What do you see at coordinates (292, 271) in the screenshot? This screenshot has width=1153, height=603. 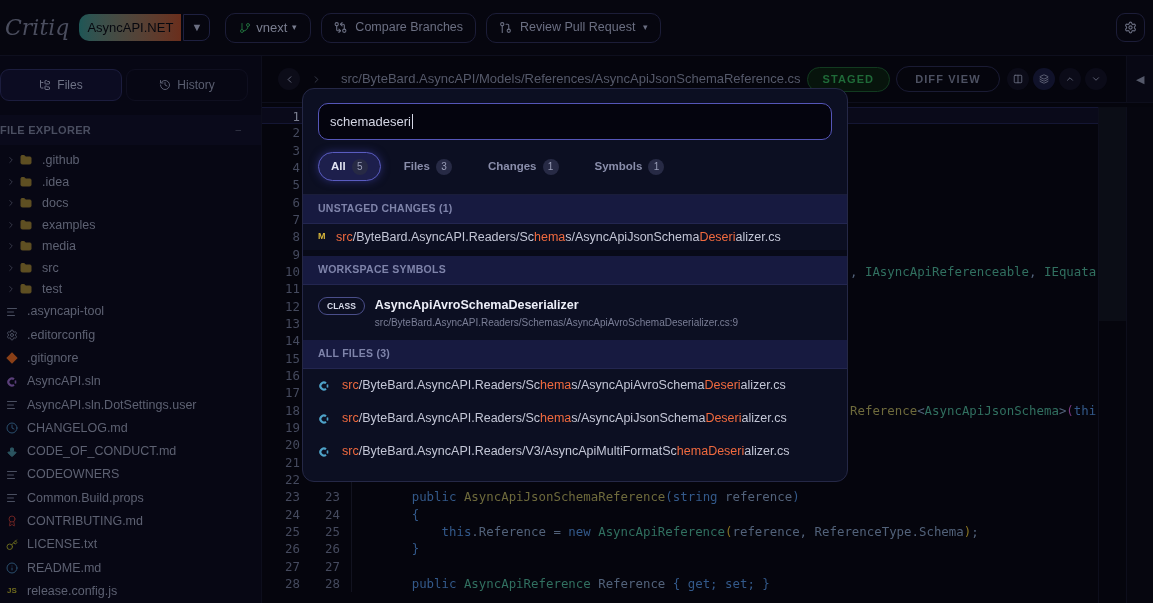 I see `line-number: 10` at bounding box center [292, 271].